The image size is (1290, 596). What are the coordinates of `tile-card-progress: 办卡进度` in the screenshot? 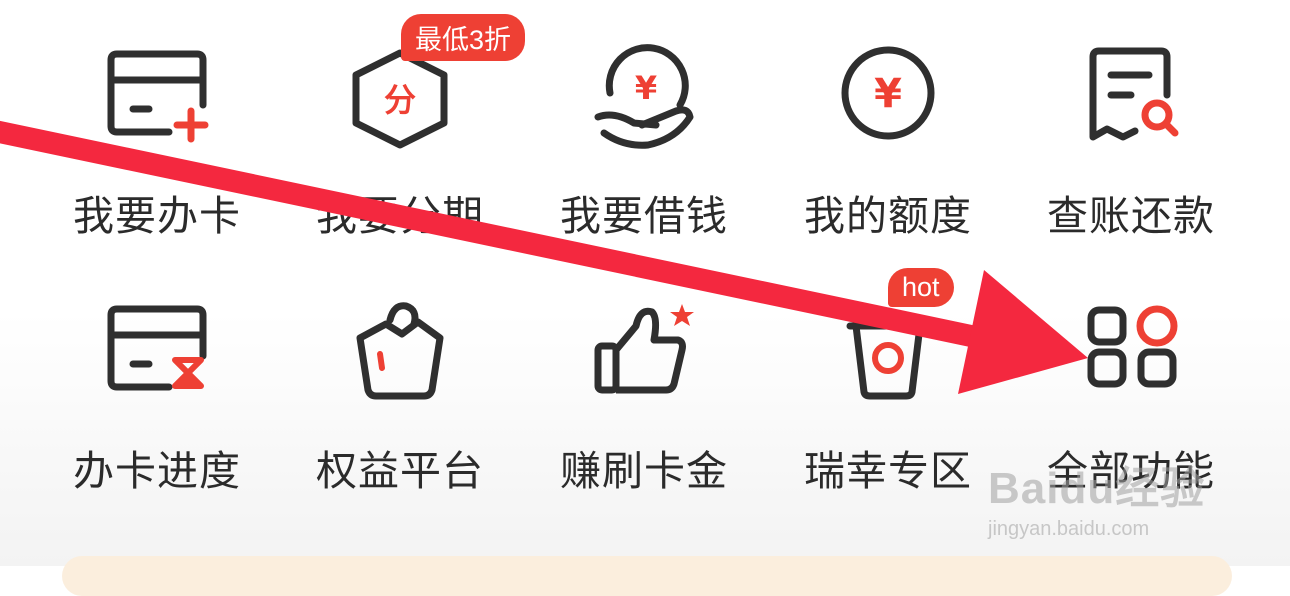 It's located at (157, 415).